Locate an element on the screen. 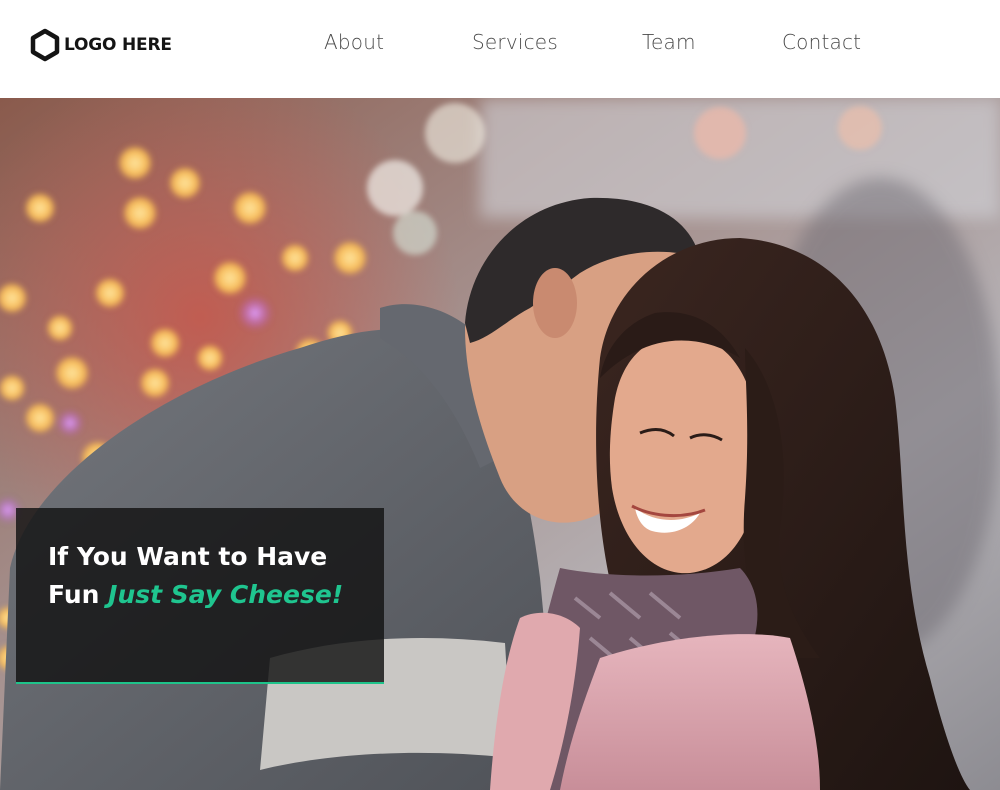  nav-link-about: About is located at coordinates (354, 42).